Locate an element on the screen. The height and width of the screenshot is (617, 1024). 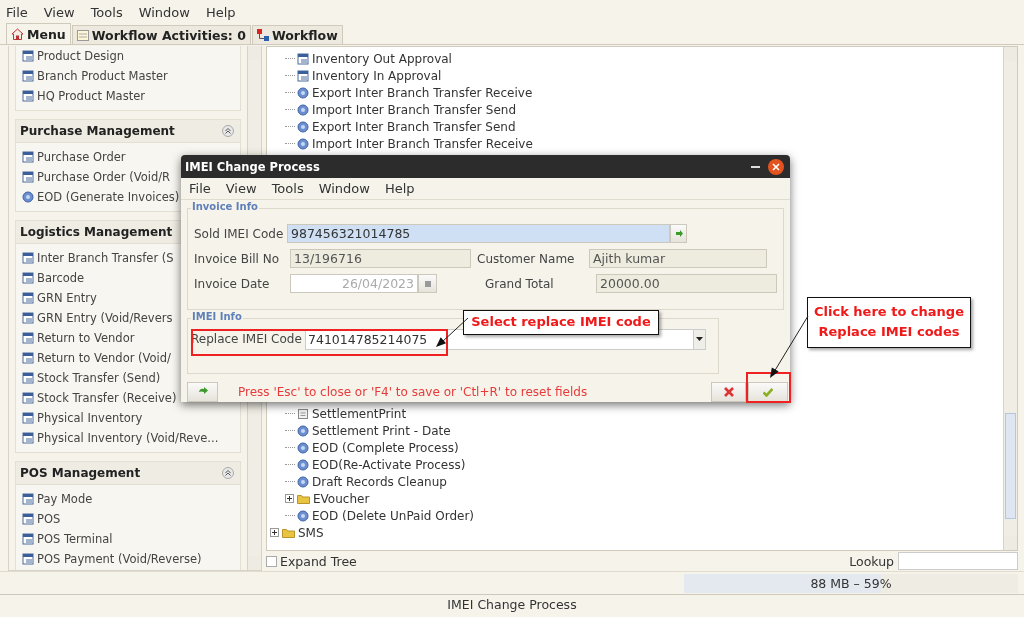
field-label: Invoice Date is located at coordinates (232, 283).